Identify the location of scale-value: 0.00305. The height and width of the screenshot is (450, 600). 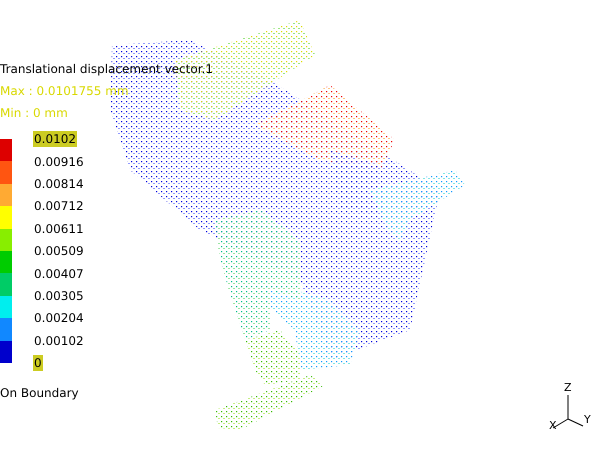
(59, 296).